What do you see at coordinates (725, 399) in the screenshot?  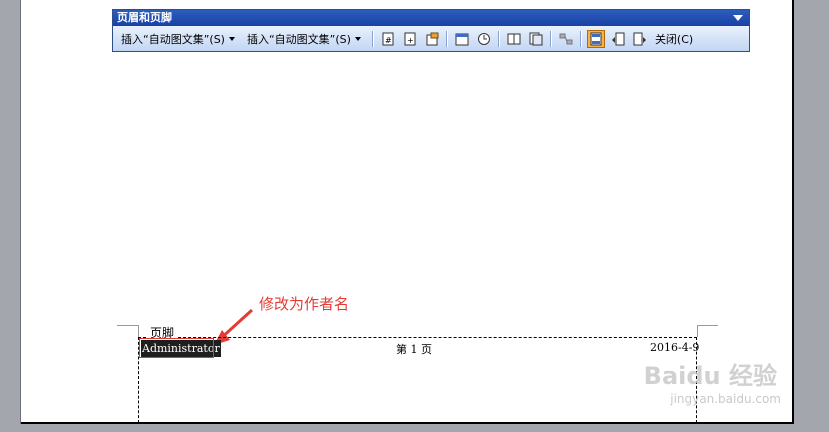 I see `baidu-watermark-url: jingyan.baidu.com` at bounding box center [725, 399].